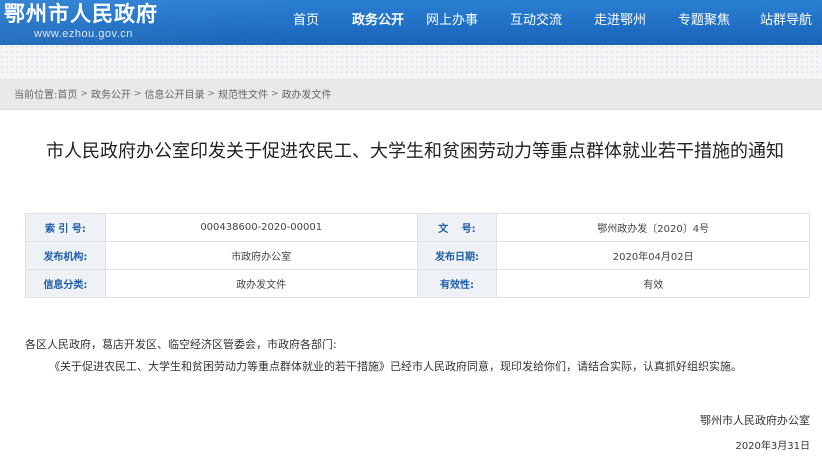 This screenshot has width=822, height=467. What do you see at coordinates (755, 420) in the screenshot?
I see `signature-organization: 鄂州市人民政府办公室` at bounding box center [755, 420].